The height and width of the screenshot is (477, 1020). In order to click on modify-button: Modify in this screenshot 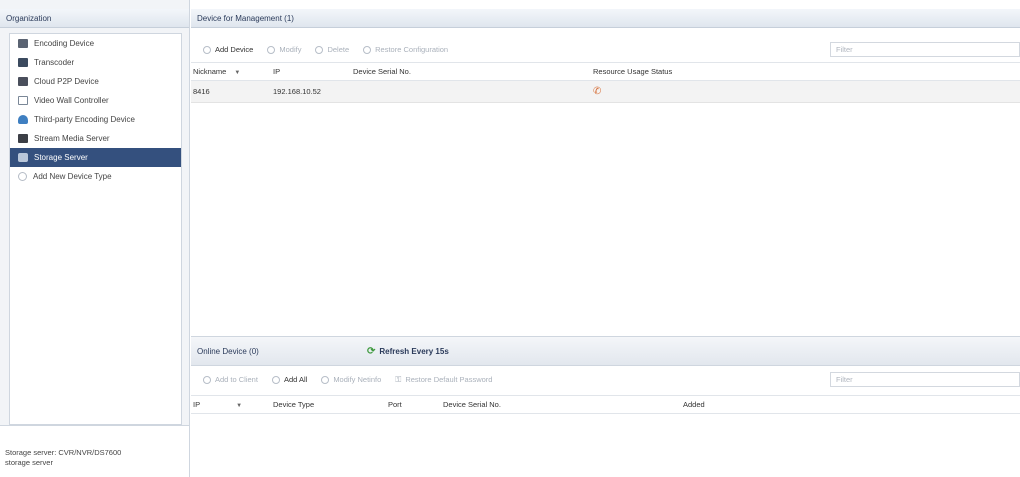, I will do `click(284, 49)`.